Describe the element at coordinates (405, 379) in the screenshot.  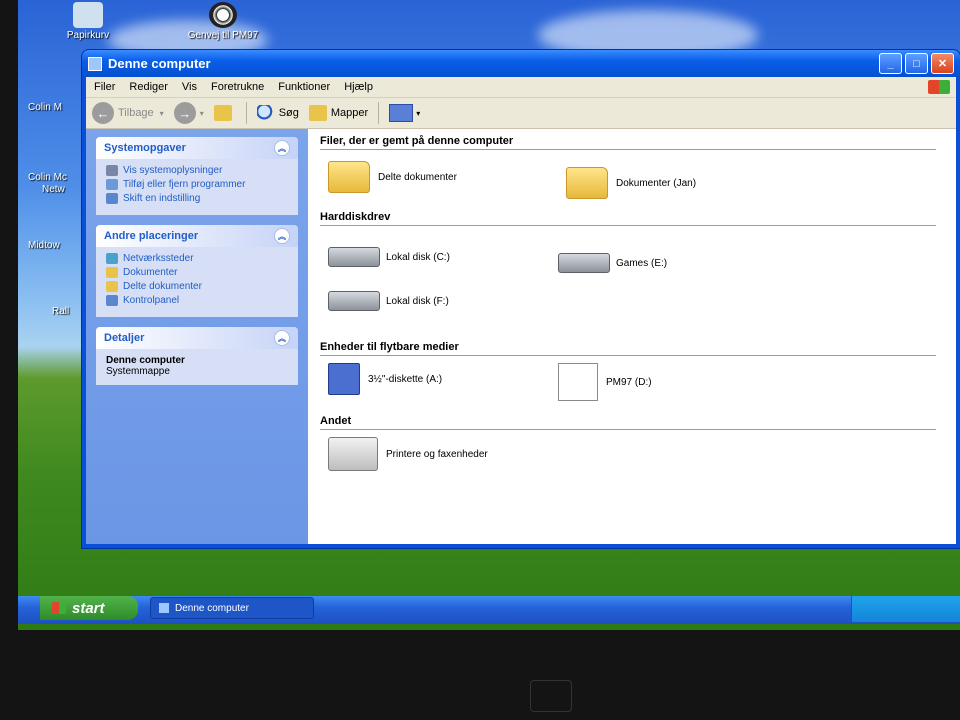
I see `item-label: 3½"-diskette (A:)` at that location.